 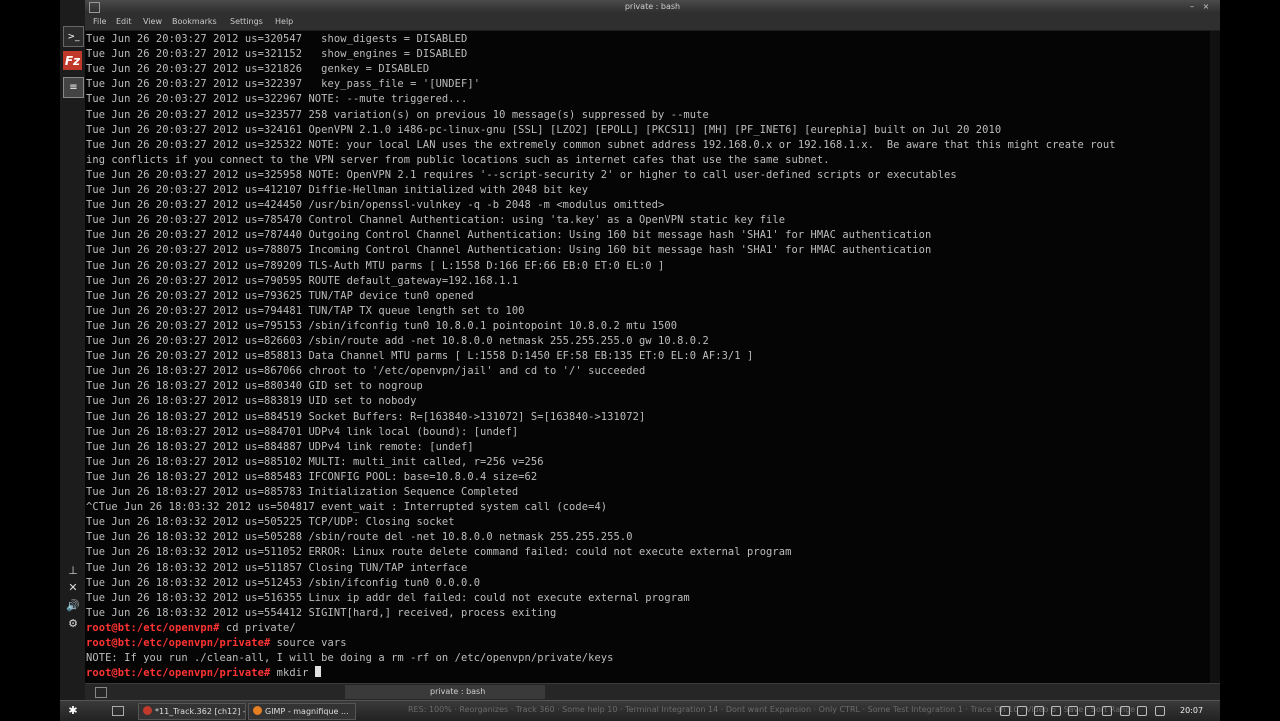 I want to click on terminal-launcher-icon: >_, so click(x=73, y=36).